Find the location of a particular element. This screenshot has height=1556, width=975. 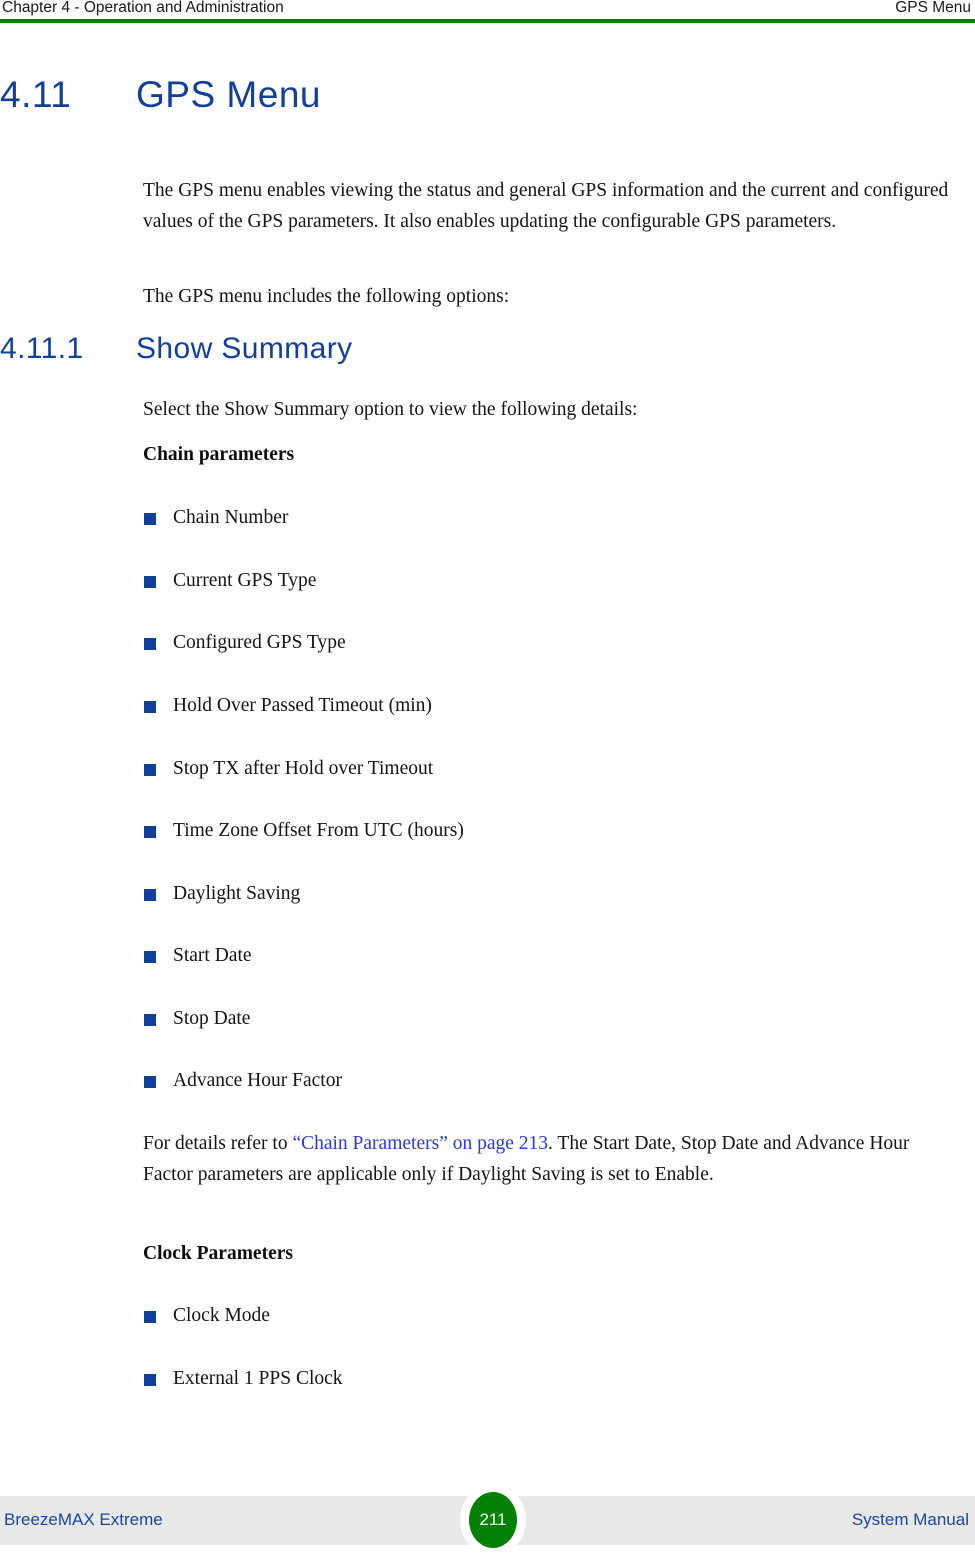

list-item: Stop Date is located at coordinates (543, 1019).